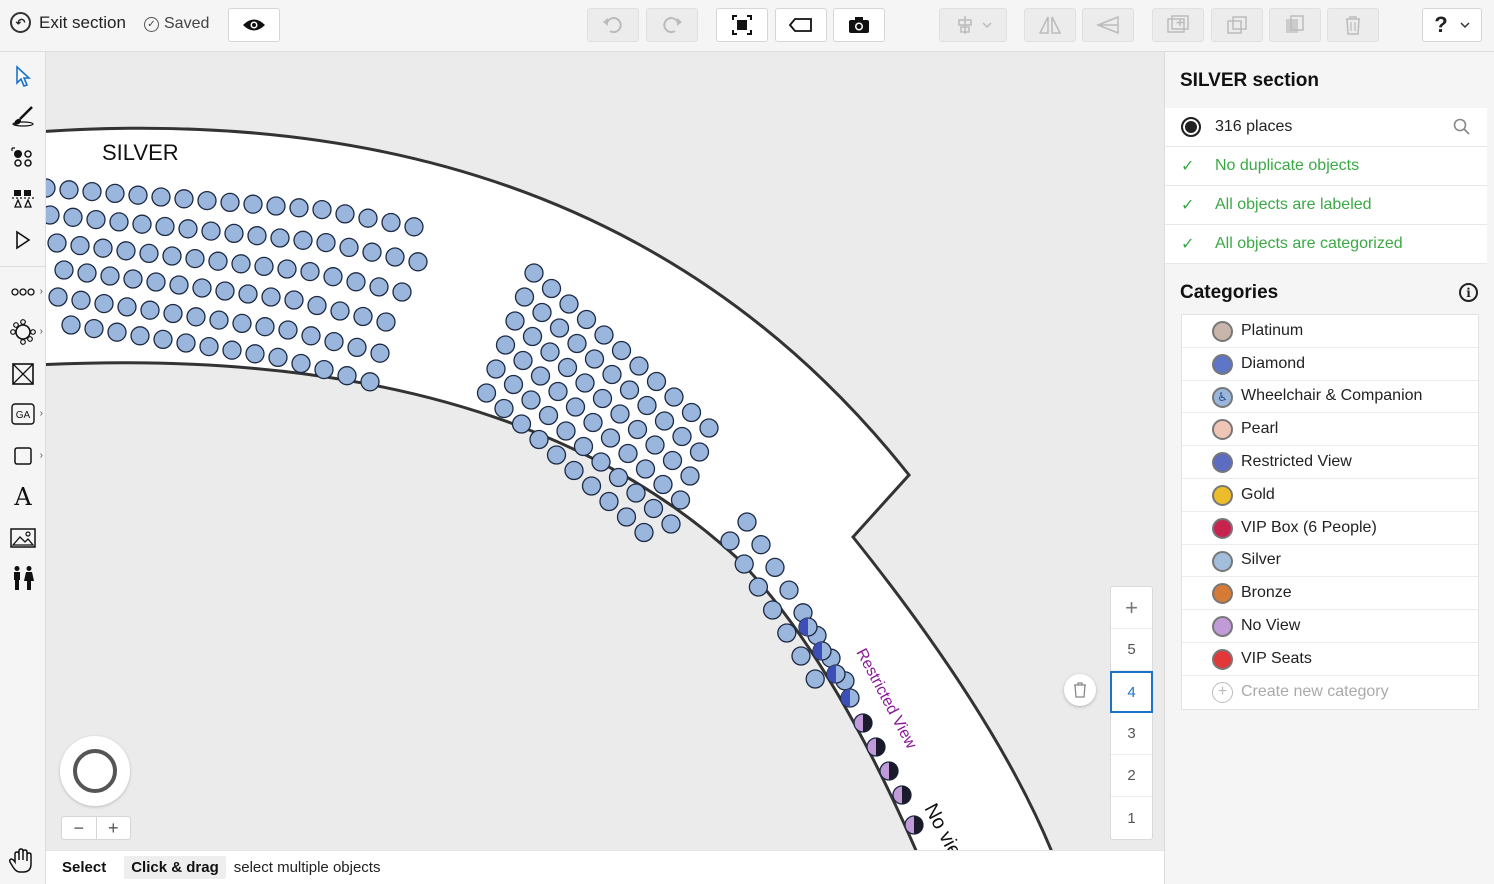 The image size is (1494, 884). What do you see at coordinates (23, 578) in the screenshot?
I see `icon-tool` at bounding box center [23, 578].